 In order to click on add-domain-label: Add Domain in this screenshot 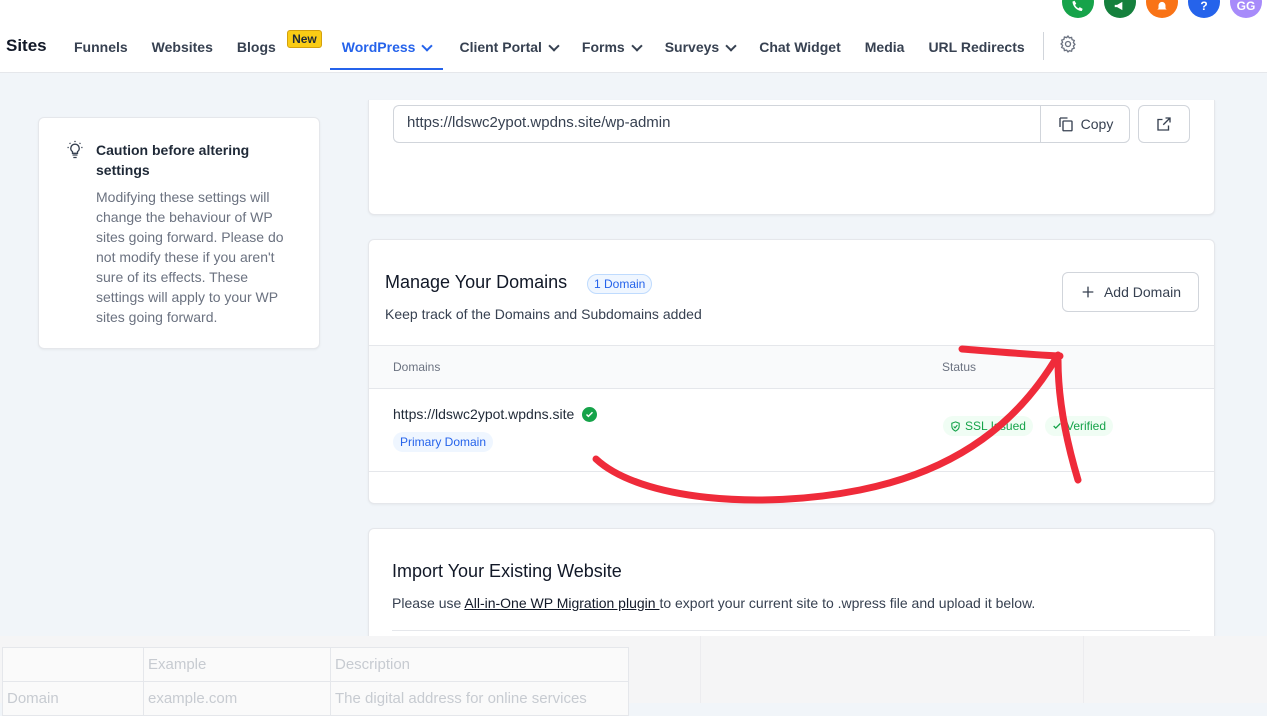, I will do `click(1142, 292)`.